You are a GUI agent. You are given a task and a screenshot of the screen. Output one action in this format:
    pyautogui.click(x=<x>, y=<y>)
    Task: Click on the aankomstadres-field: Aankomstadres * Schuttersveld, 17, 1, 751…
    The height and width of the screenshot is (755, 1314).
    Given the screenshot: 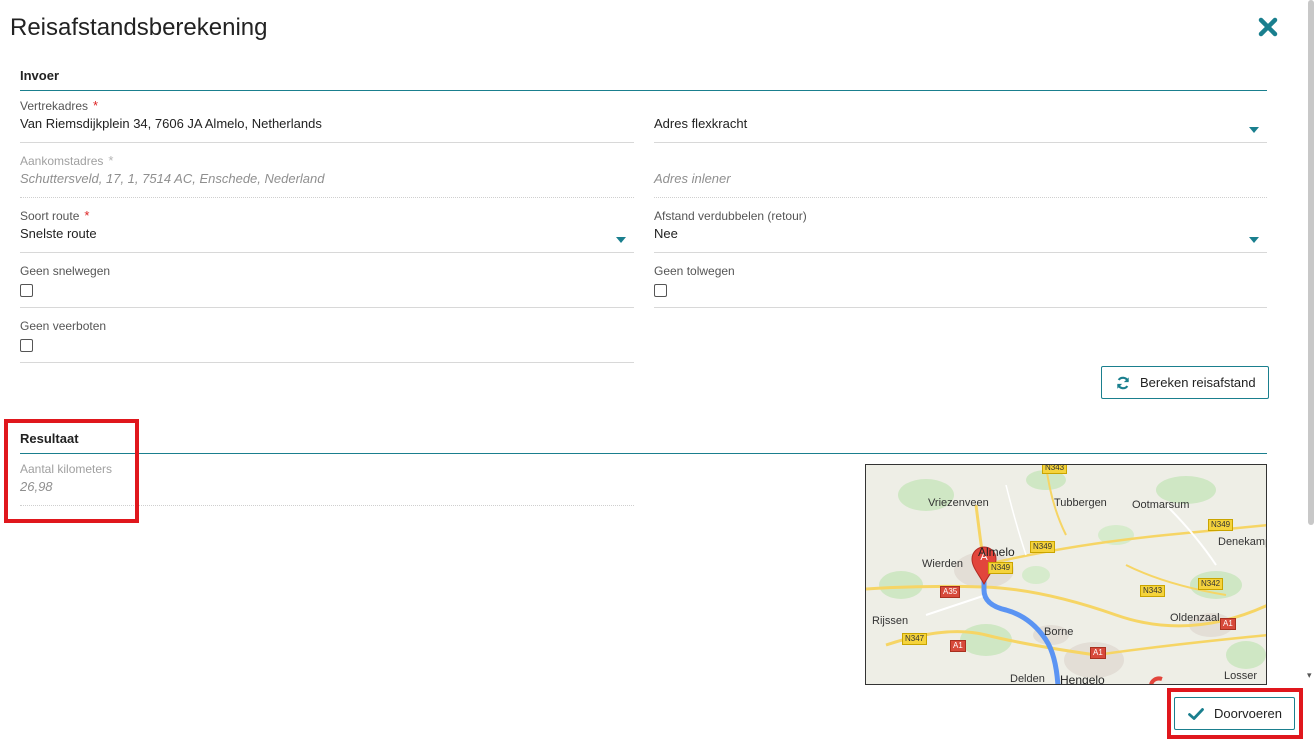 What is the action you would take?
    pyautogui.click(x=327, y=175)
    